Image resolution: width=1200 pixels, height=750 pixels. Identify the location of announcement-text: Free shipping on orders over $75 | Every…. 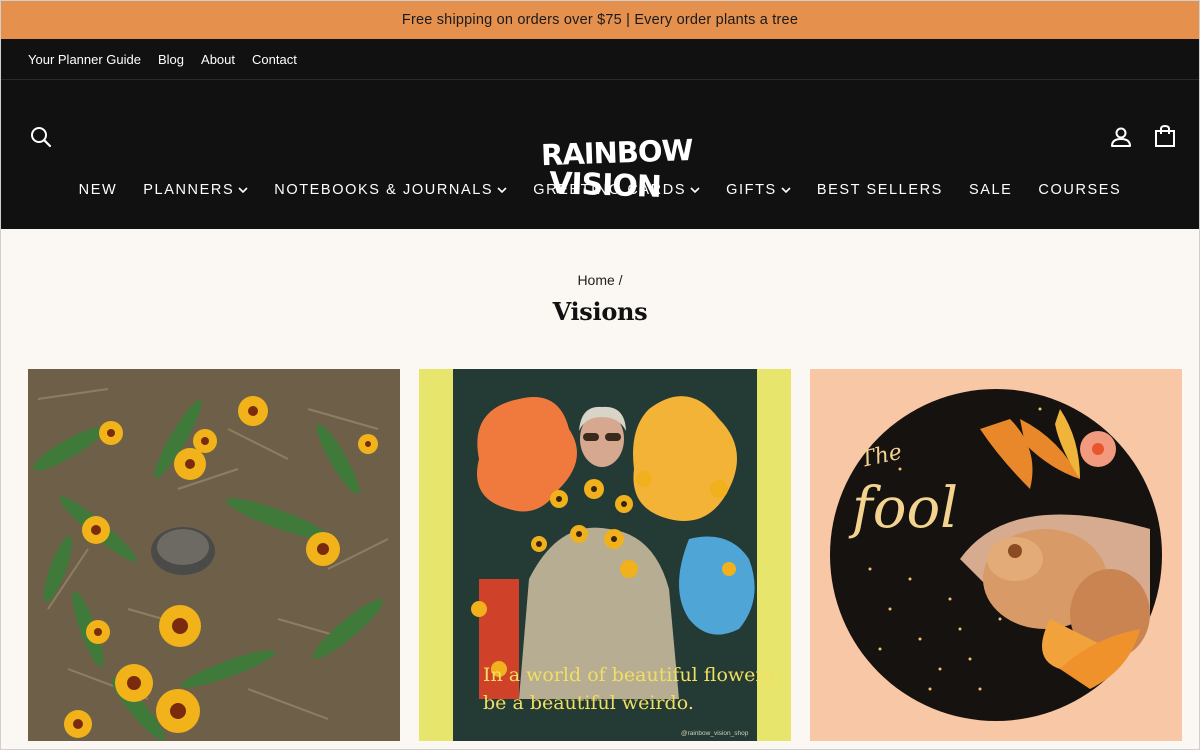
(600, 20).